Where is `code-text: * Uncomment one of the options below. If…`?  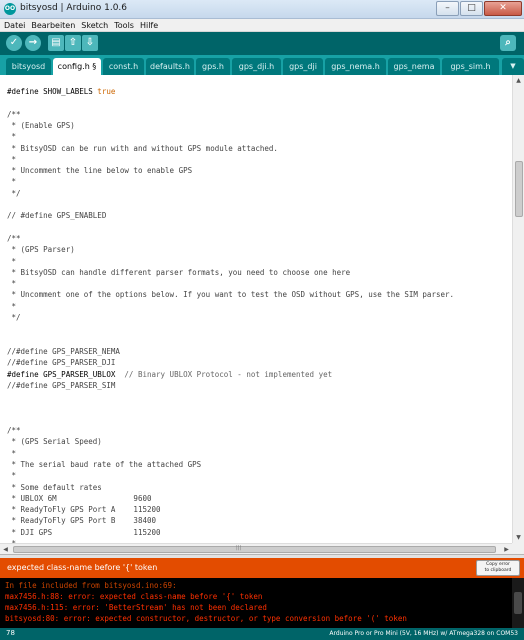
code-text: * Uncomment one of the options below. If… is located at coordinates (231, 295).